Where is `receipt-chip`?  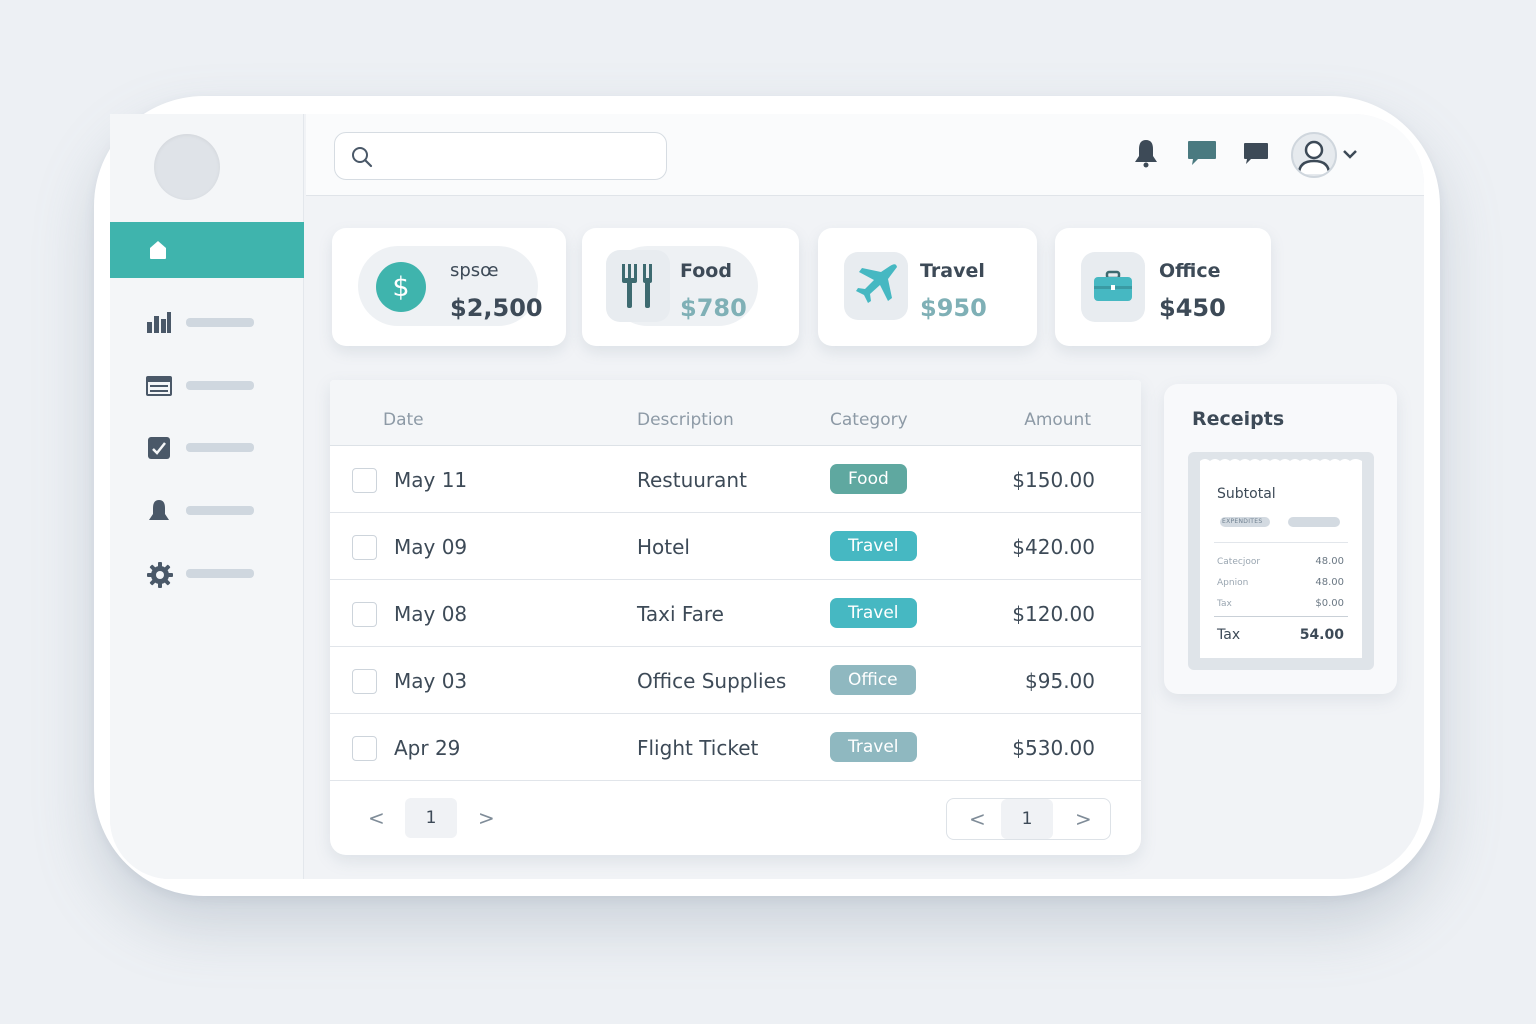 receipt-chip is located at coordinates (1314, 522).